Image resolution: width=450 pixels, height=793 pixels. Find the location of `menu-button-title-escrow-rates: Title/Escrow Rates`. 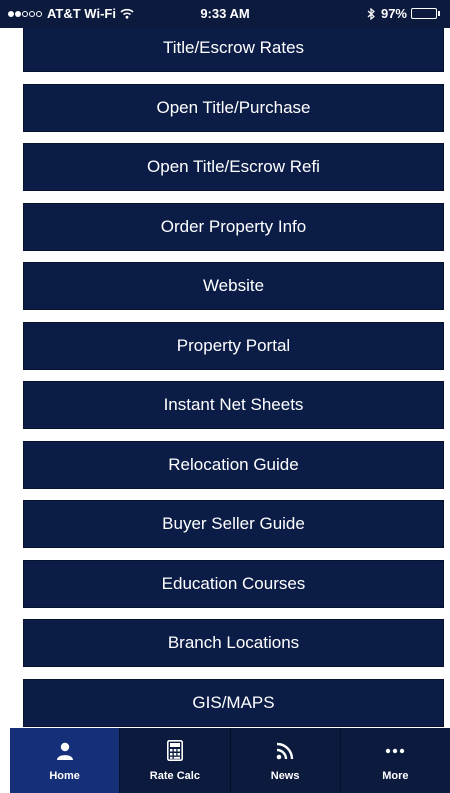

menu-button-title-escrow-rates: Title/Escrow Rates is located at coordinates (233, 50).